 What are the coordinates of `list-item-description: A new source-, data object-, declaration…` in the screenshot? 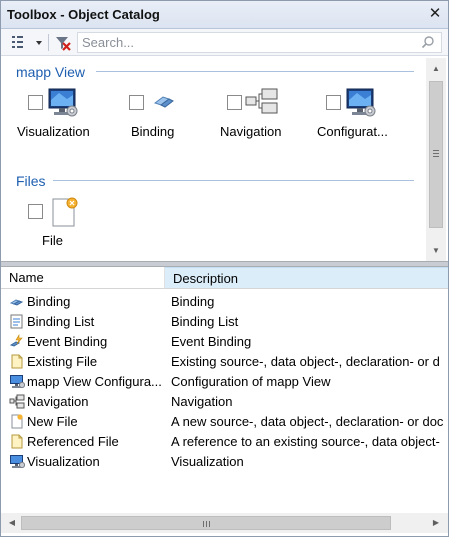 It's located at (307, 421).